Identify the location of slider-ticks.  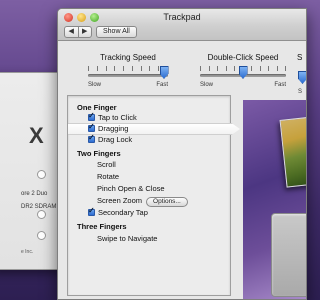
(128, 68).